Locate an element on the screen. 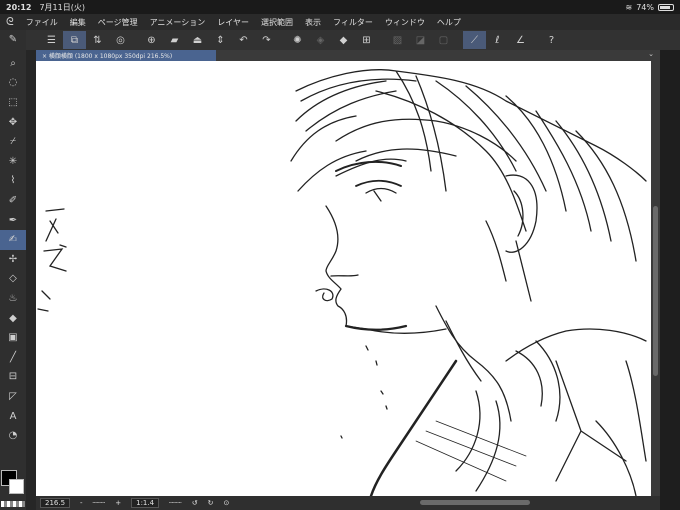  dropper-icon: ⌇ is located at coordinates (13, 181).